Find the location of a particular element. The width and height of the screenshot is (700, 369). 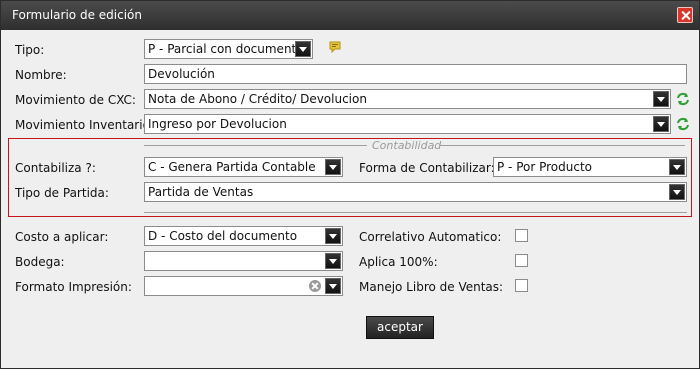

tipo-label: Tipo: is located at coordinates (30, 50).